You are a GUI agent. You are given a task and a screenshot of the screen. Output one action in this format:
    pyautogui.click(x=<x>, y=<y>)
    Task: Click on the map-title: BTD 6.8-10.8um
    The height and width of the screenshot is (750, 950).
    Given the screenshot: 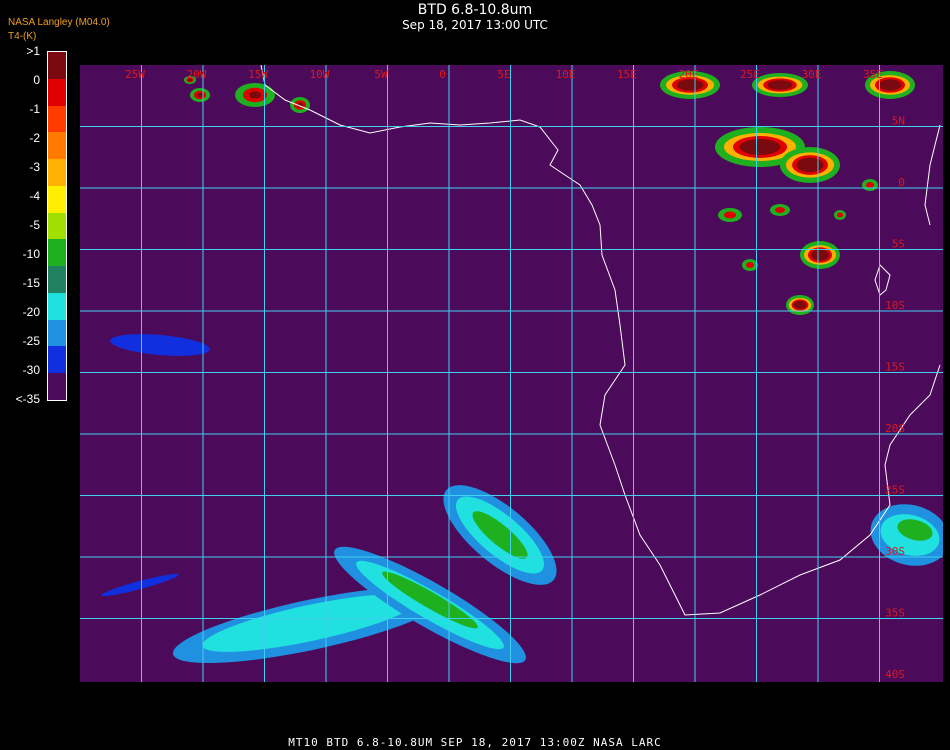 What is the action you would take?
    pyautogui.click(x=475, y=10)
    